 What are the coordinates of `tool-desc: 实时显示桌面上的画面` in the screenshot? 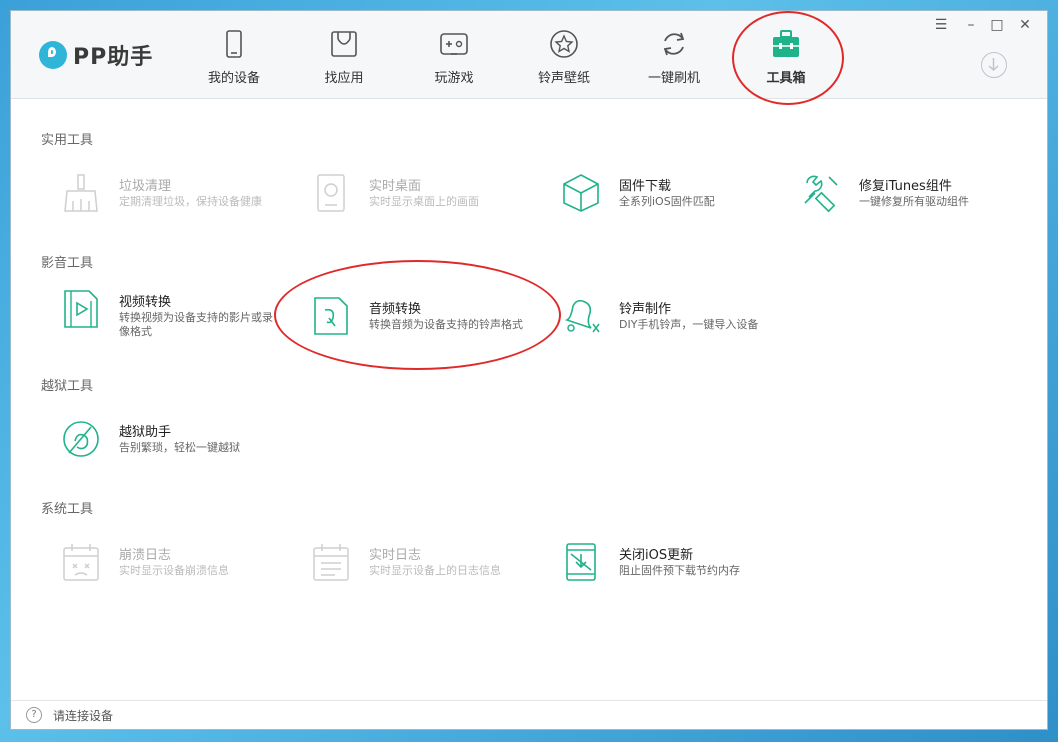 It's located at (449, 202).